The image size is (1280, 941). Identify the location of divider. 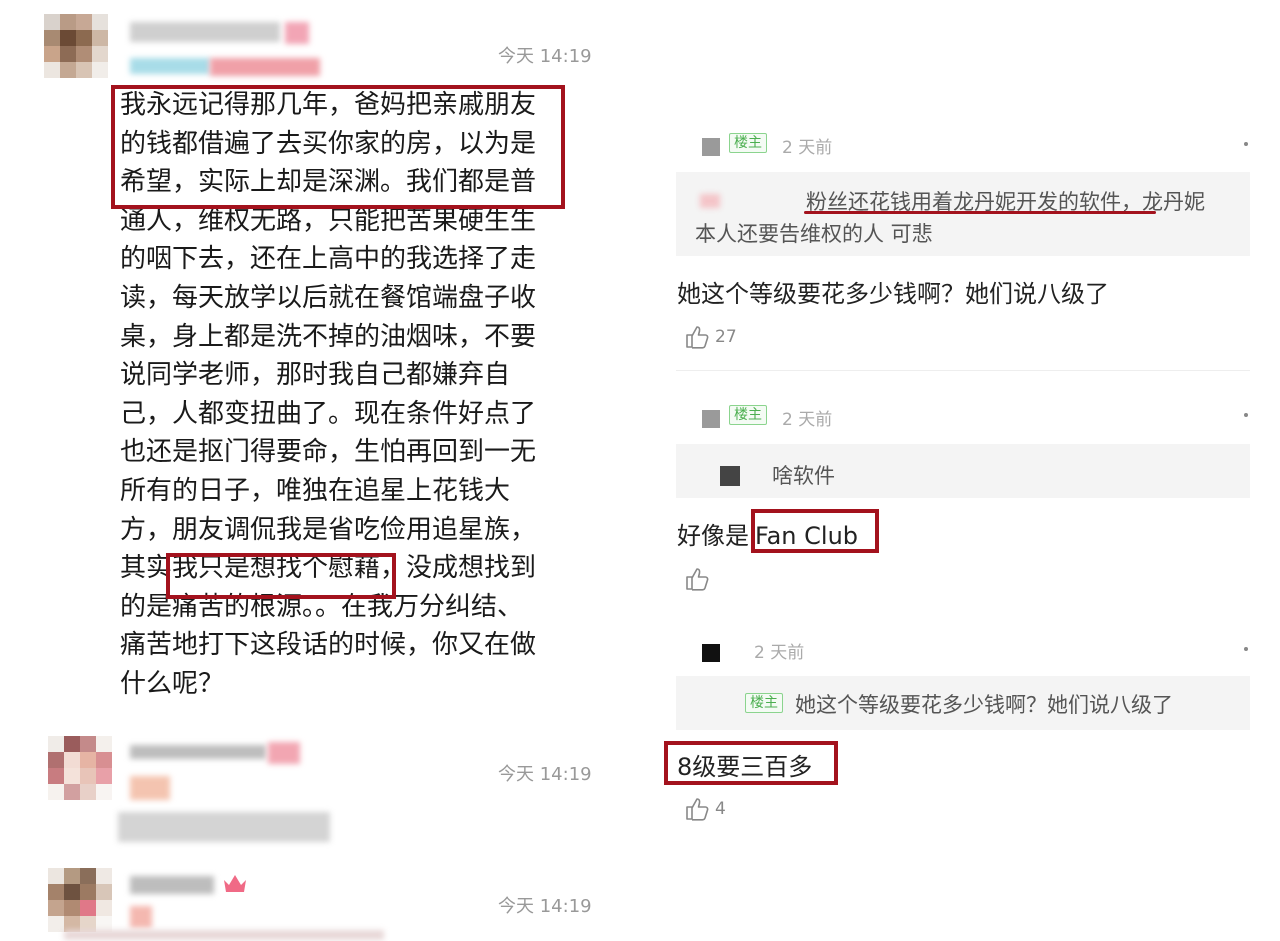
(963, 370).